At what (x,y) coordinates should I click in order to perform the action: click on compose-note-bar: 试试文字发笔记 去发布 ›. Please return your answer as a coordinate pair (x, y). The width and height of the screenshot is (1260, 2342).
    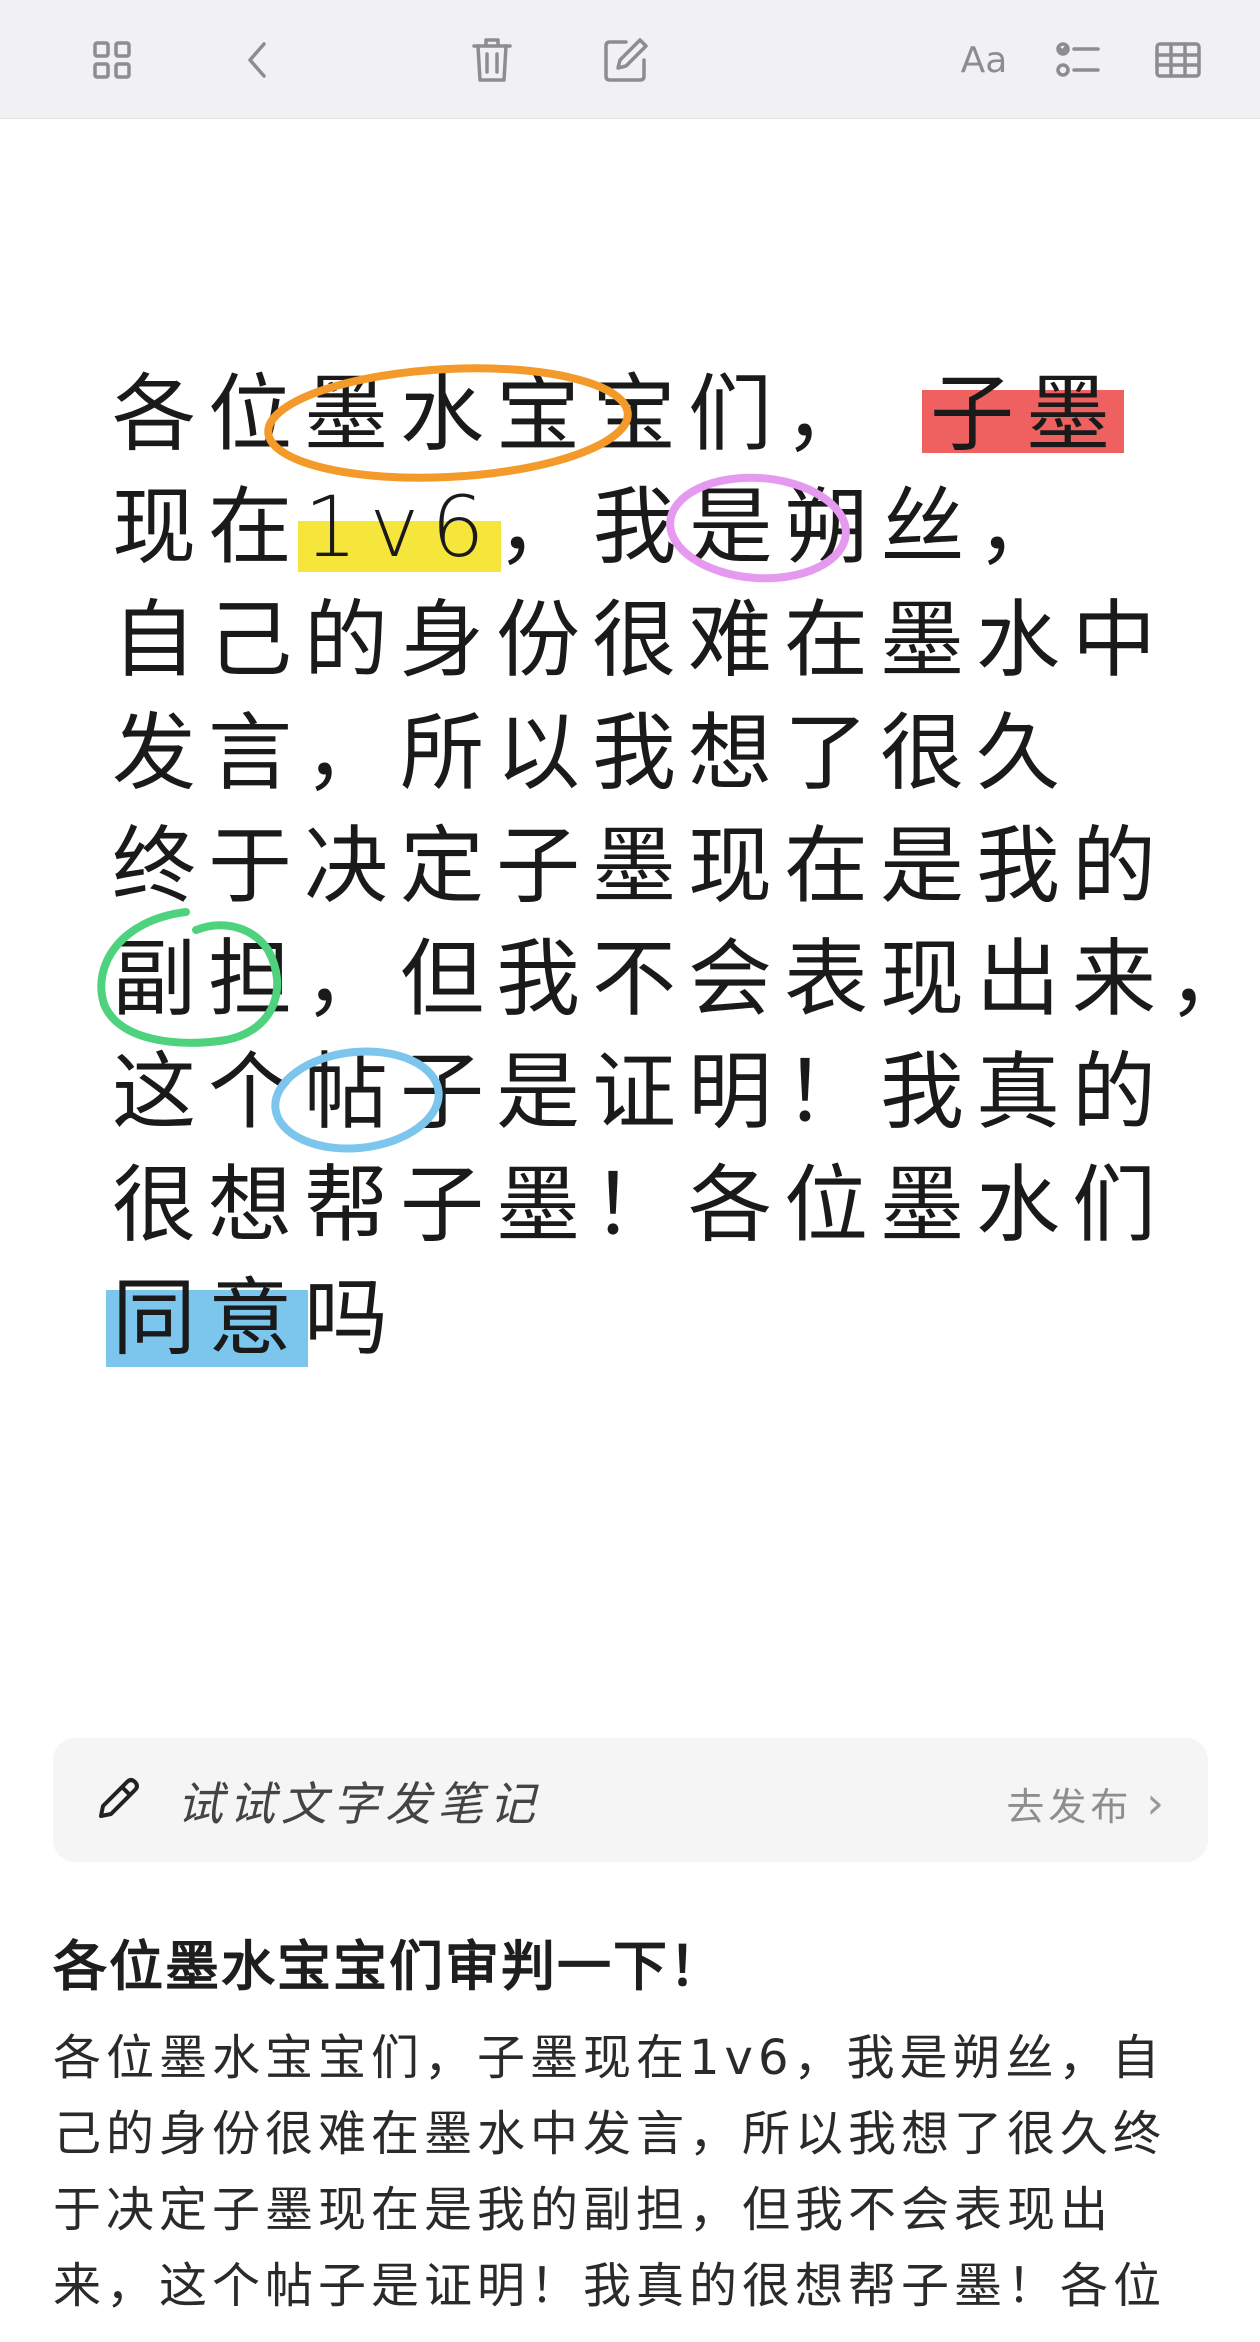
    Looking at the image, I should click on (630, 1800).